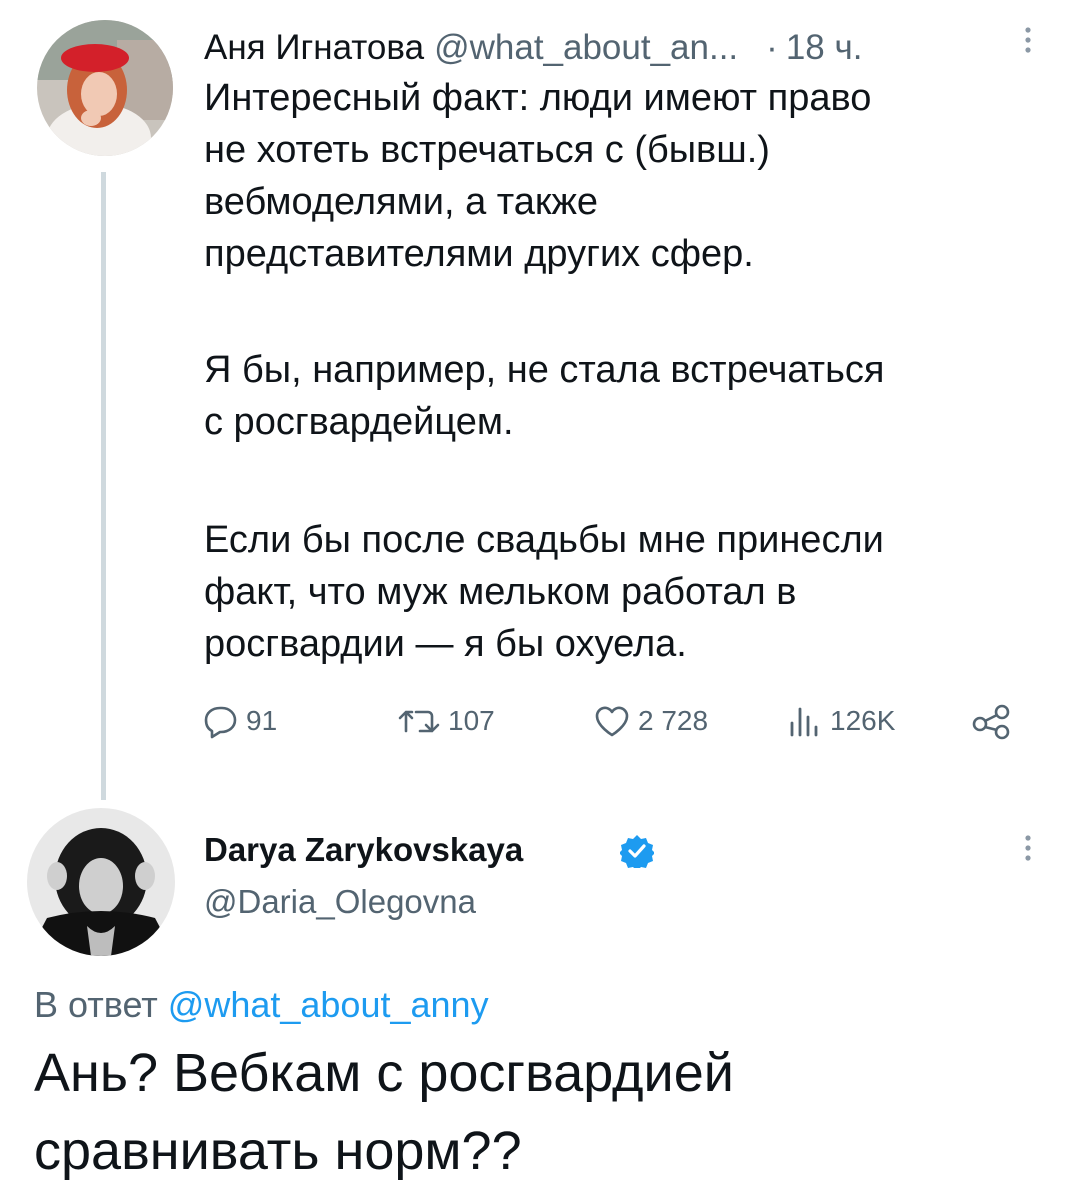 The width and height of the screenshot is (1080, 1191). I want to click on text-line: Я бы, например, не стала встречаться, so click(544, 370).